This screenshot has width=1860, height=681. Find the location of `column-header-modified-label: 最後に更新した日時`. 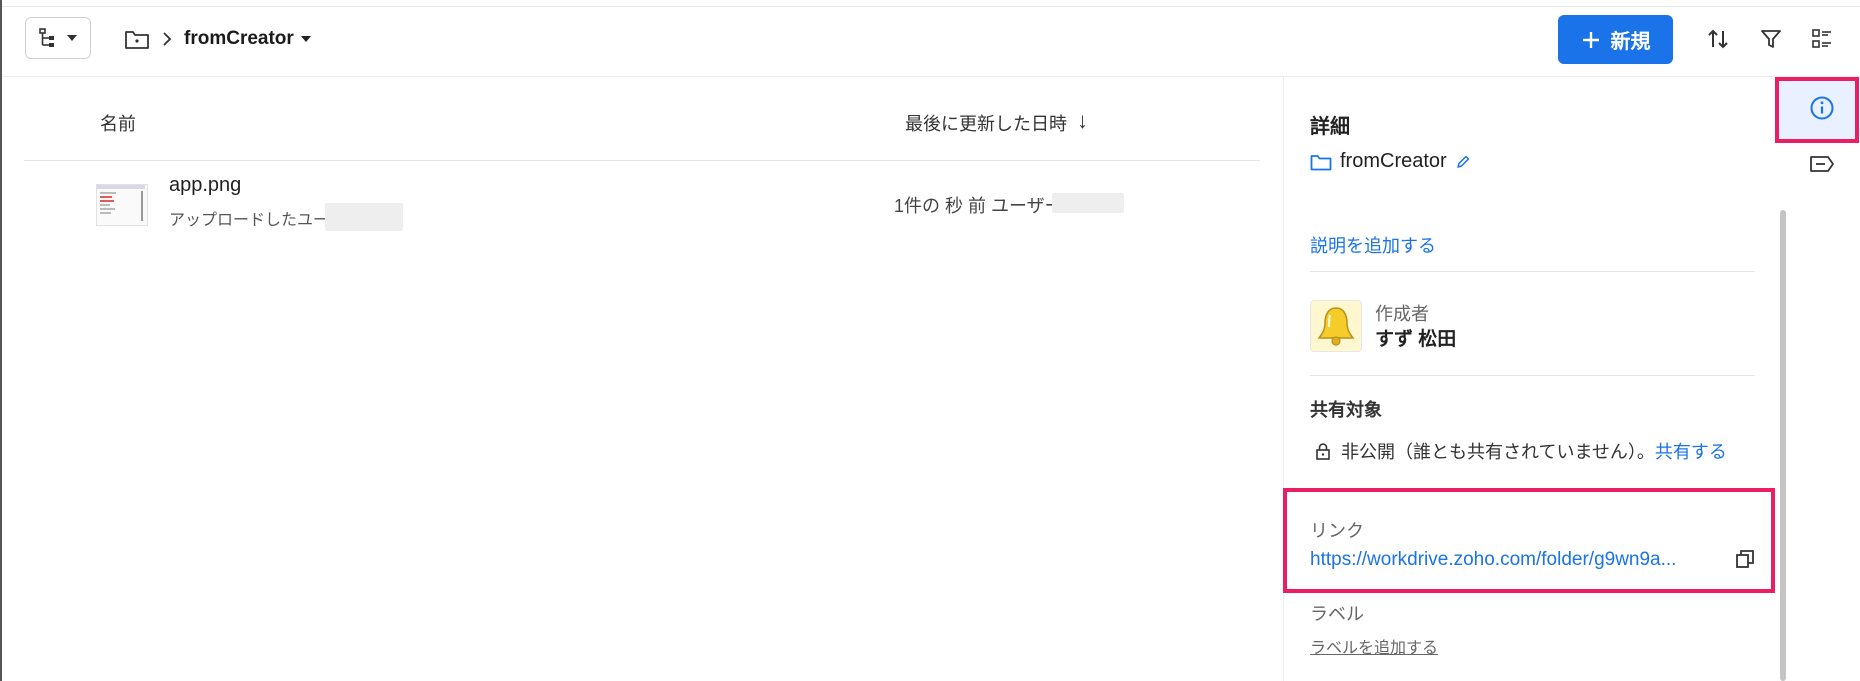

column-header-modified-label: 最後に更新した日時 is located at coordinates (986, 124).